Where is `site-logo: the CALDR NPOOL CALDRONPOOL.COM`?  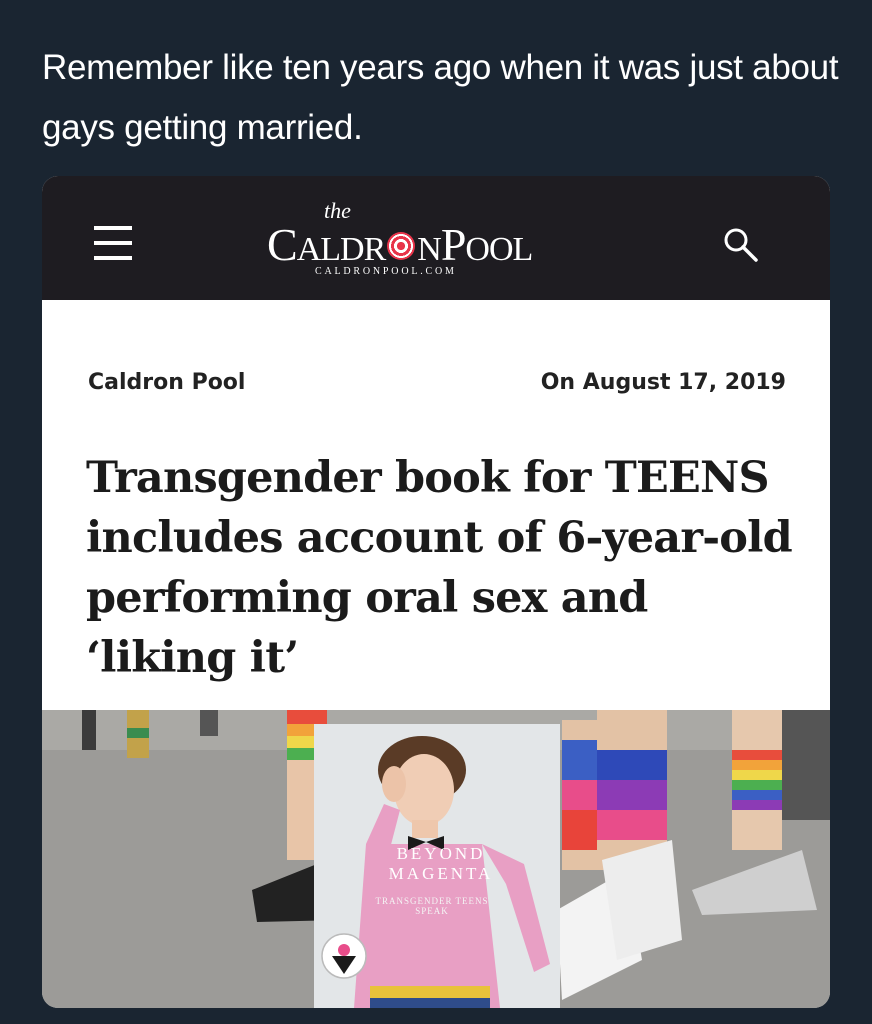
site-logo: the CALDR NPOOL CALDRONPOOL.COM is located at coordinates (457, 243).